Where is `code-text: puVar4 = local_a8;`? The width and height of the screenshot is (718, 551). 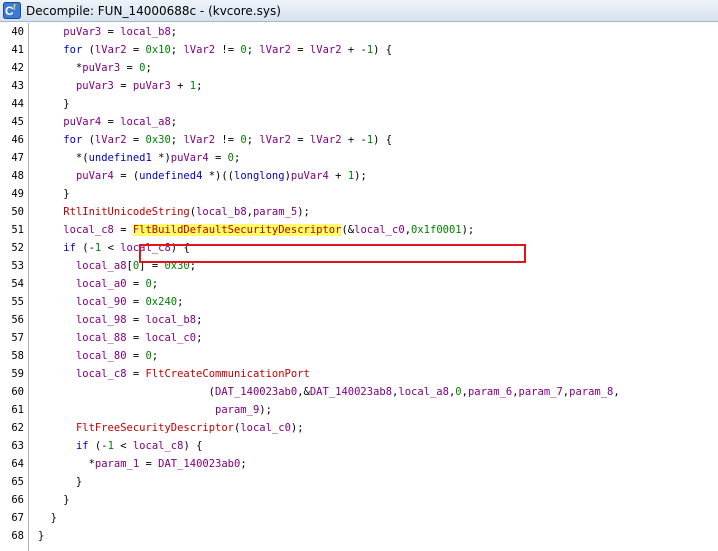 code-text: puVar4 = local_a8; is located at coordinates (107, 122).